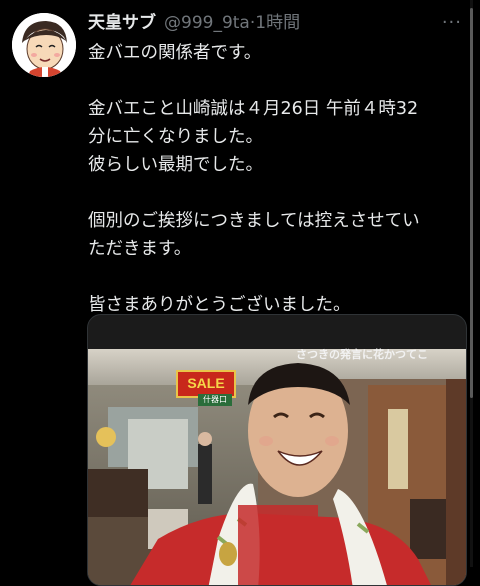  Describe the element at coordinates (207, 23) in the screenshot. I see `user-handle: @999_9ta` at that location.